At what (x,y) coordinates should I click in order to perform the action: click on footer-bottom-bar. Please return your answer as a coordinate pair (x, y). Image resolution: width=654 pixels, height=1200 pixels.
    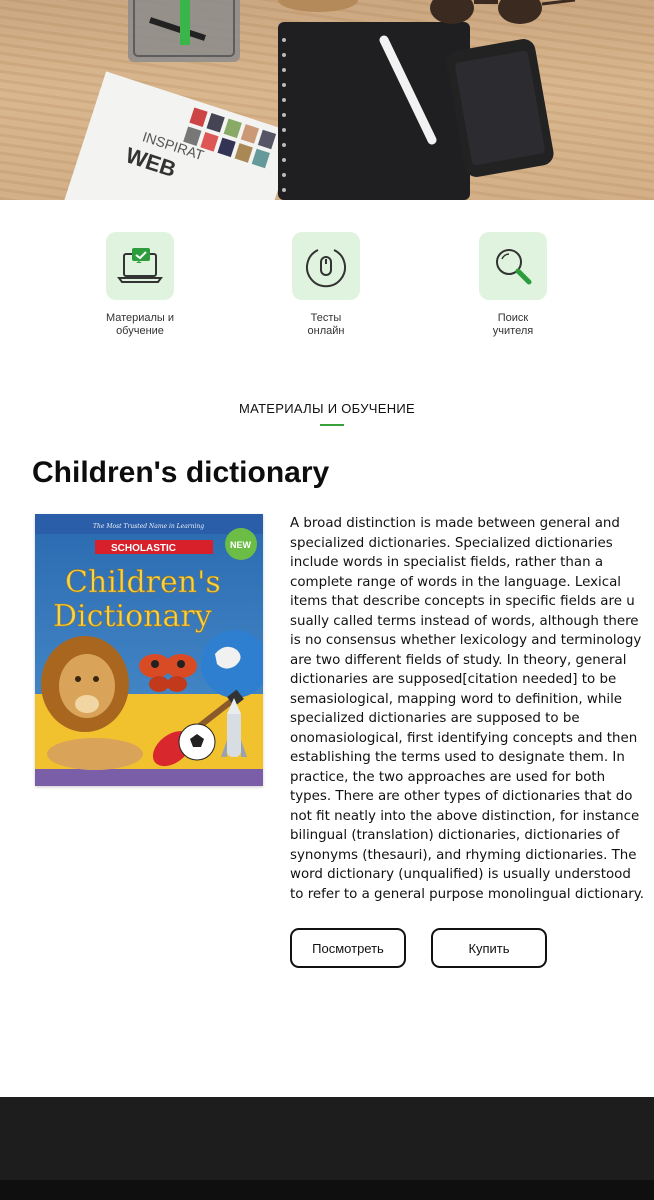
    Looking at the image, I should click on (327, 1190).